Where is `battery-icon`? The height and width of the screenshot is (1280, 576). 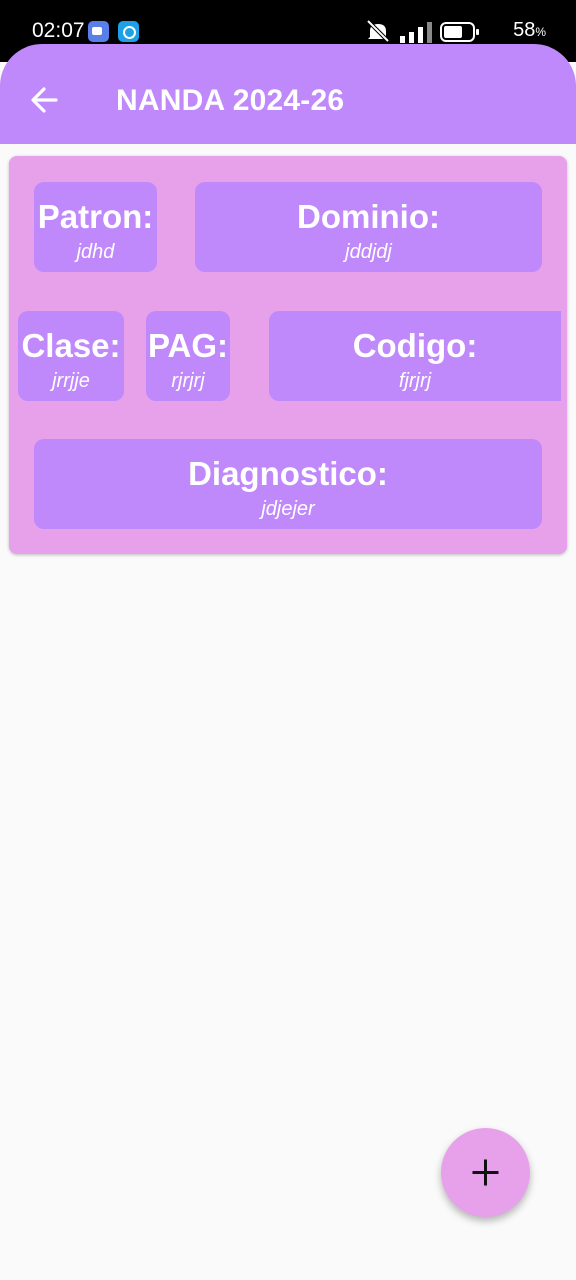 battery-icon is located at coordinates (459, 32).